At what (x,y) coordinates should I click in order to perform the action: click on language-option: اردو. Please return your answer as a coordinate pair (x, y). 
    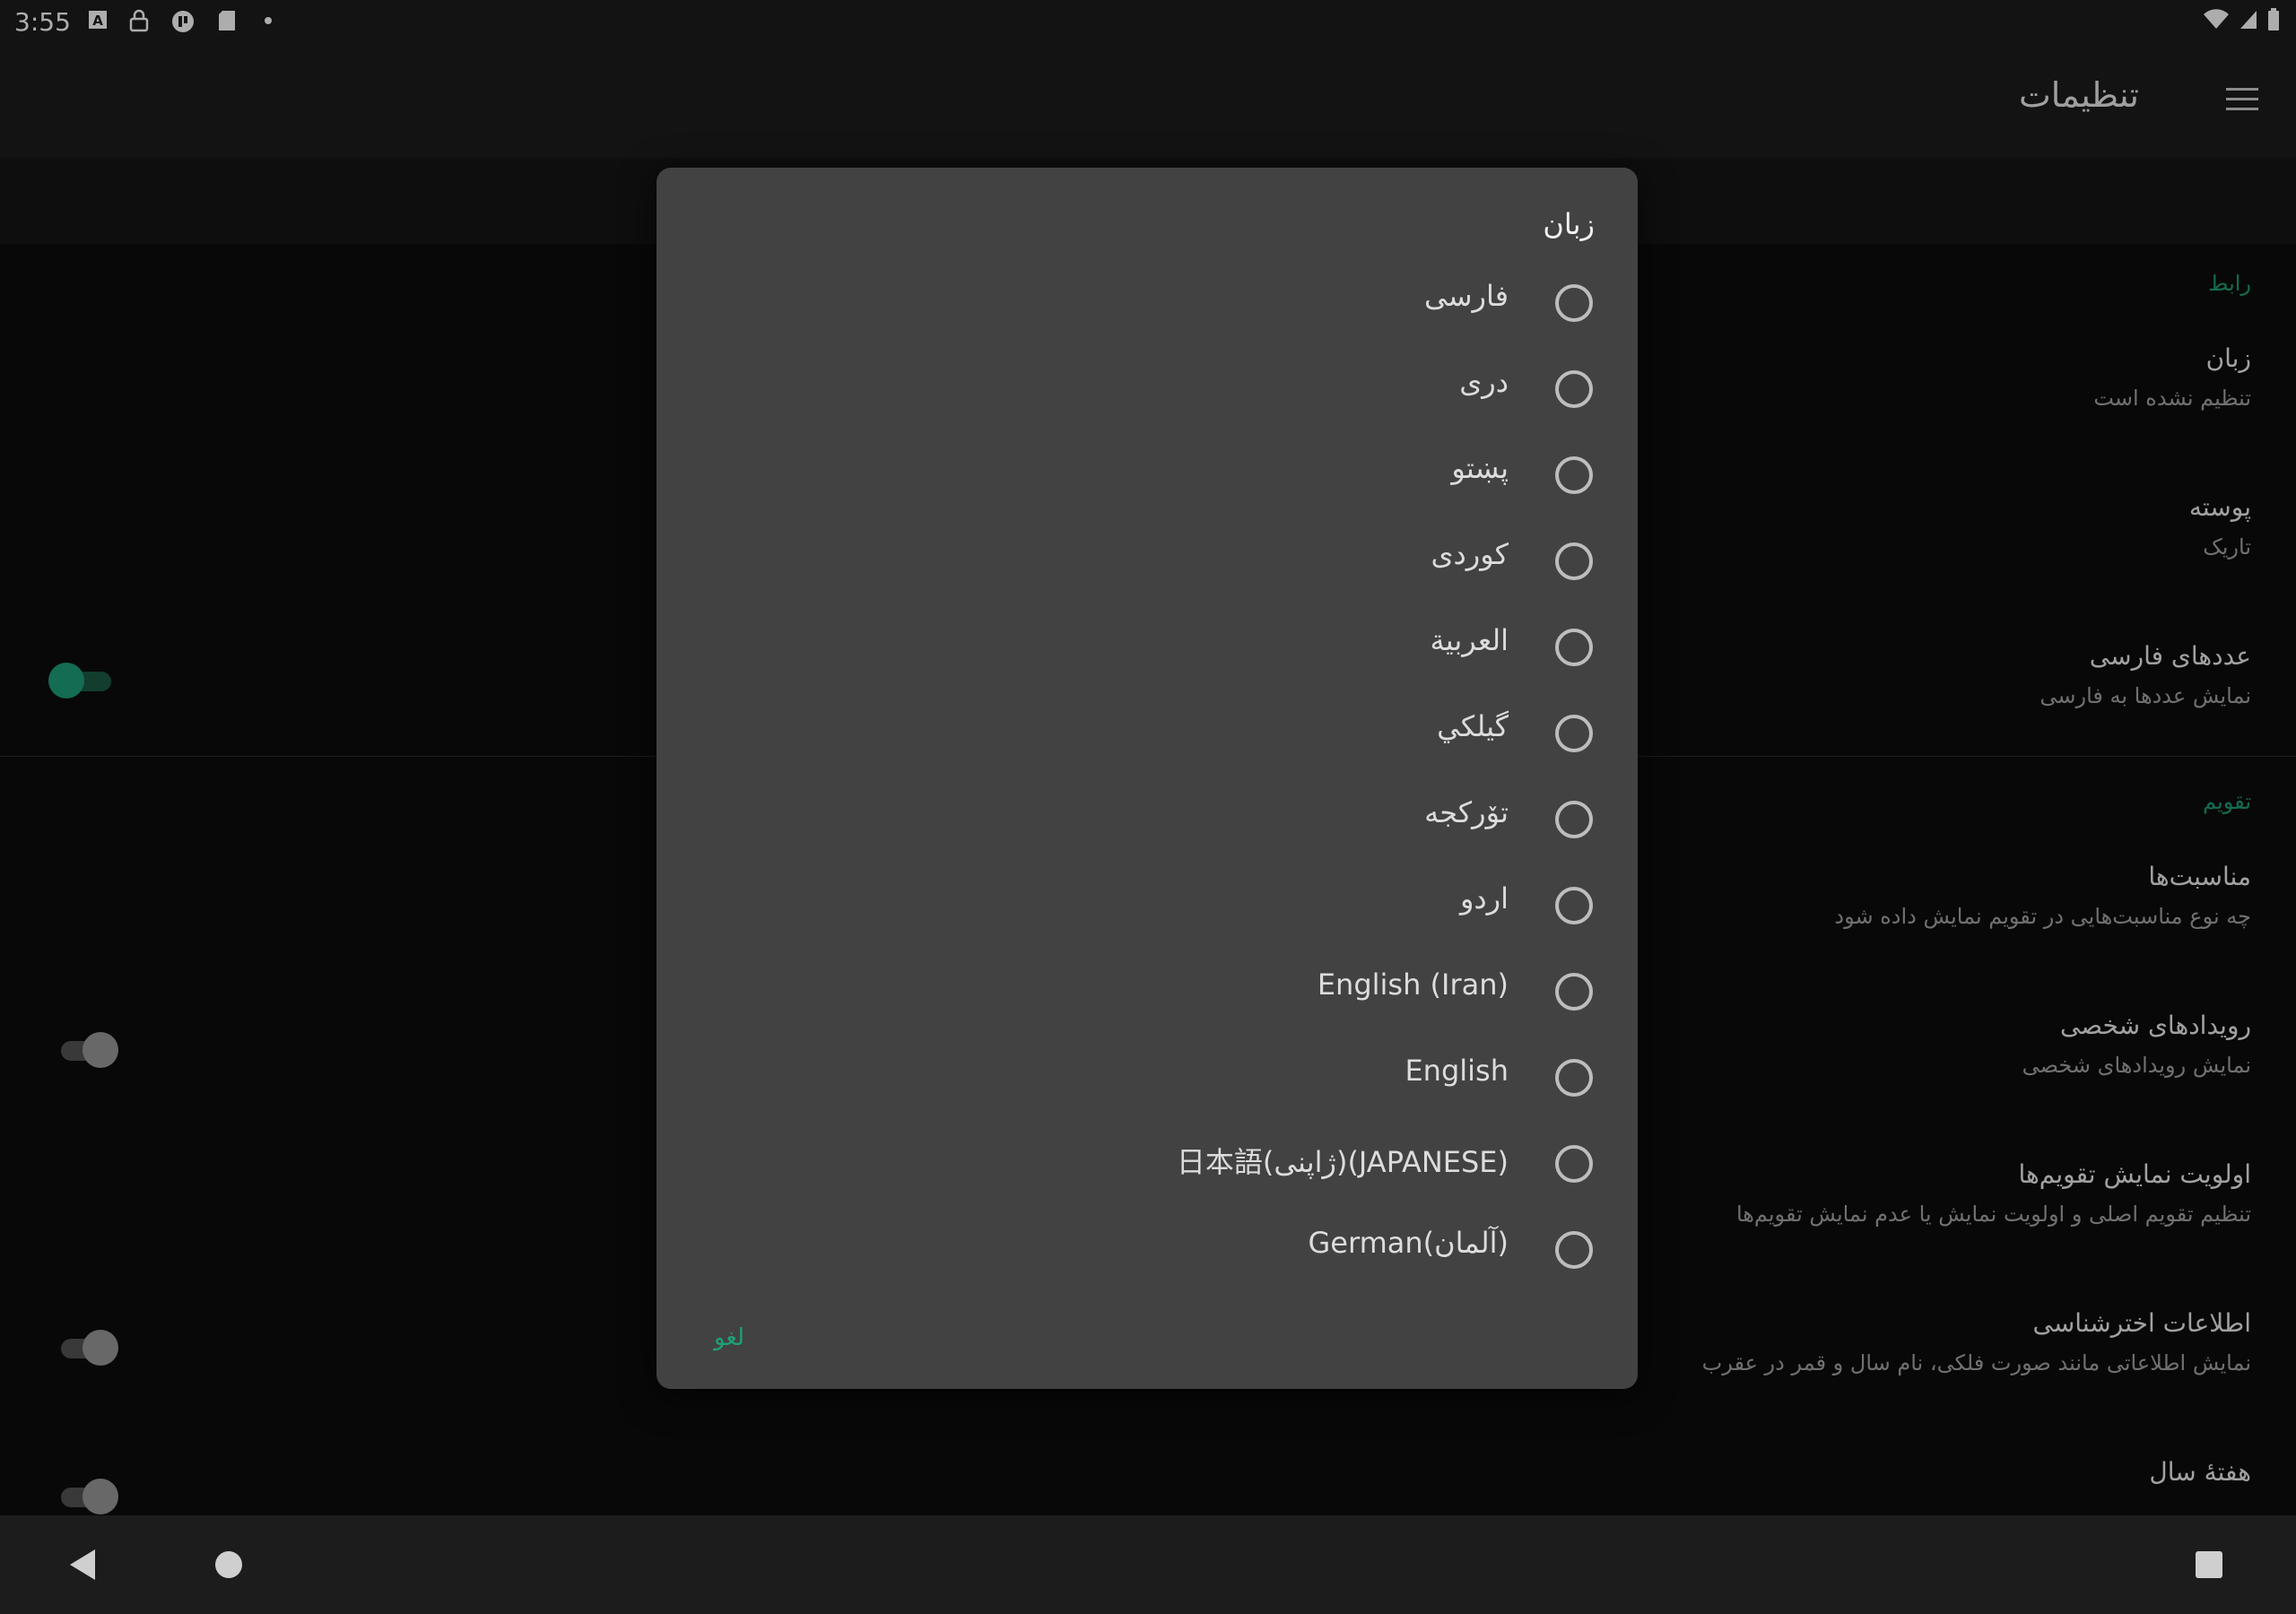
    Looking at the image, I should click on (1147, 905).